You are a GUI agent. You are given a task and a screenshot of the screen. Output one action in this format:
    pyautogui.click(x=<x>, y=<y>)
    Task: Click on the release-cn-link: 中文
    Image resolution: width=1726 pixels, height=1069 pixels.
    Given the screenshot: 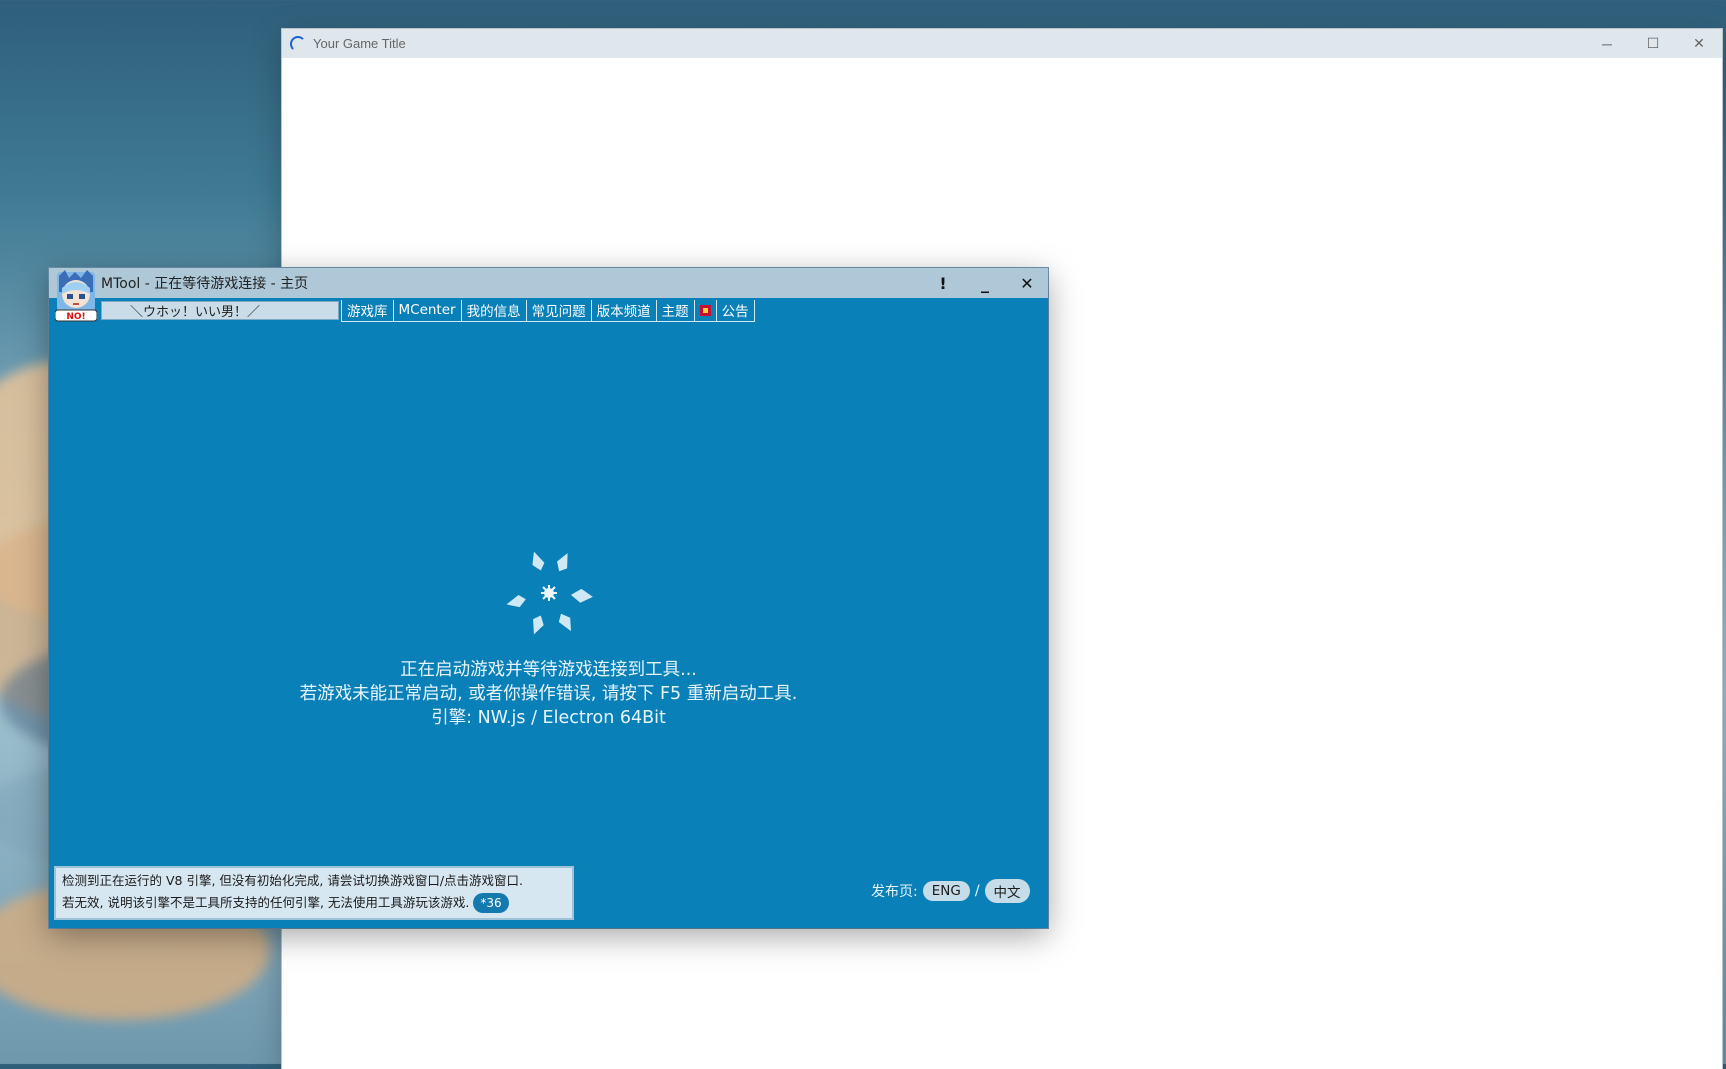 What is the action you would take?
    pyautogui.click(x=1007, y=891)
    